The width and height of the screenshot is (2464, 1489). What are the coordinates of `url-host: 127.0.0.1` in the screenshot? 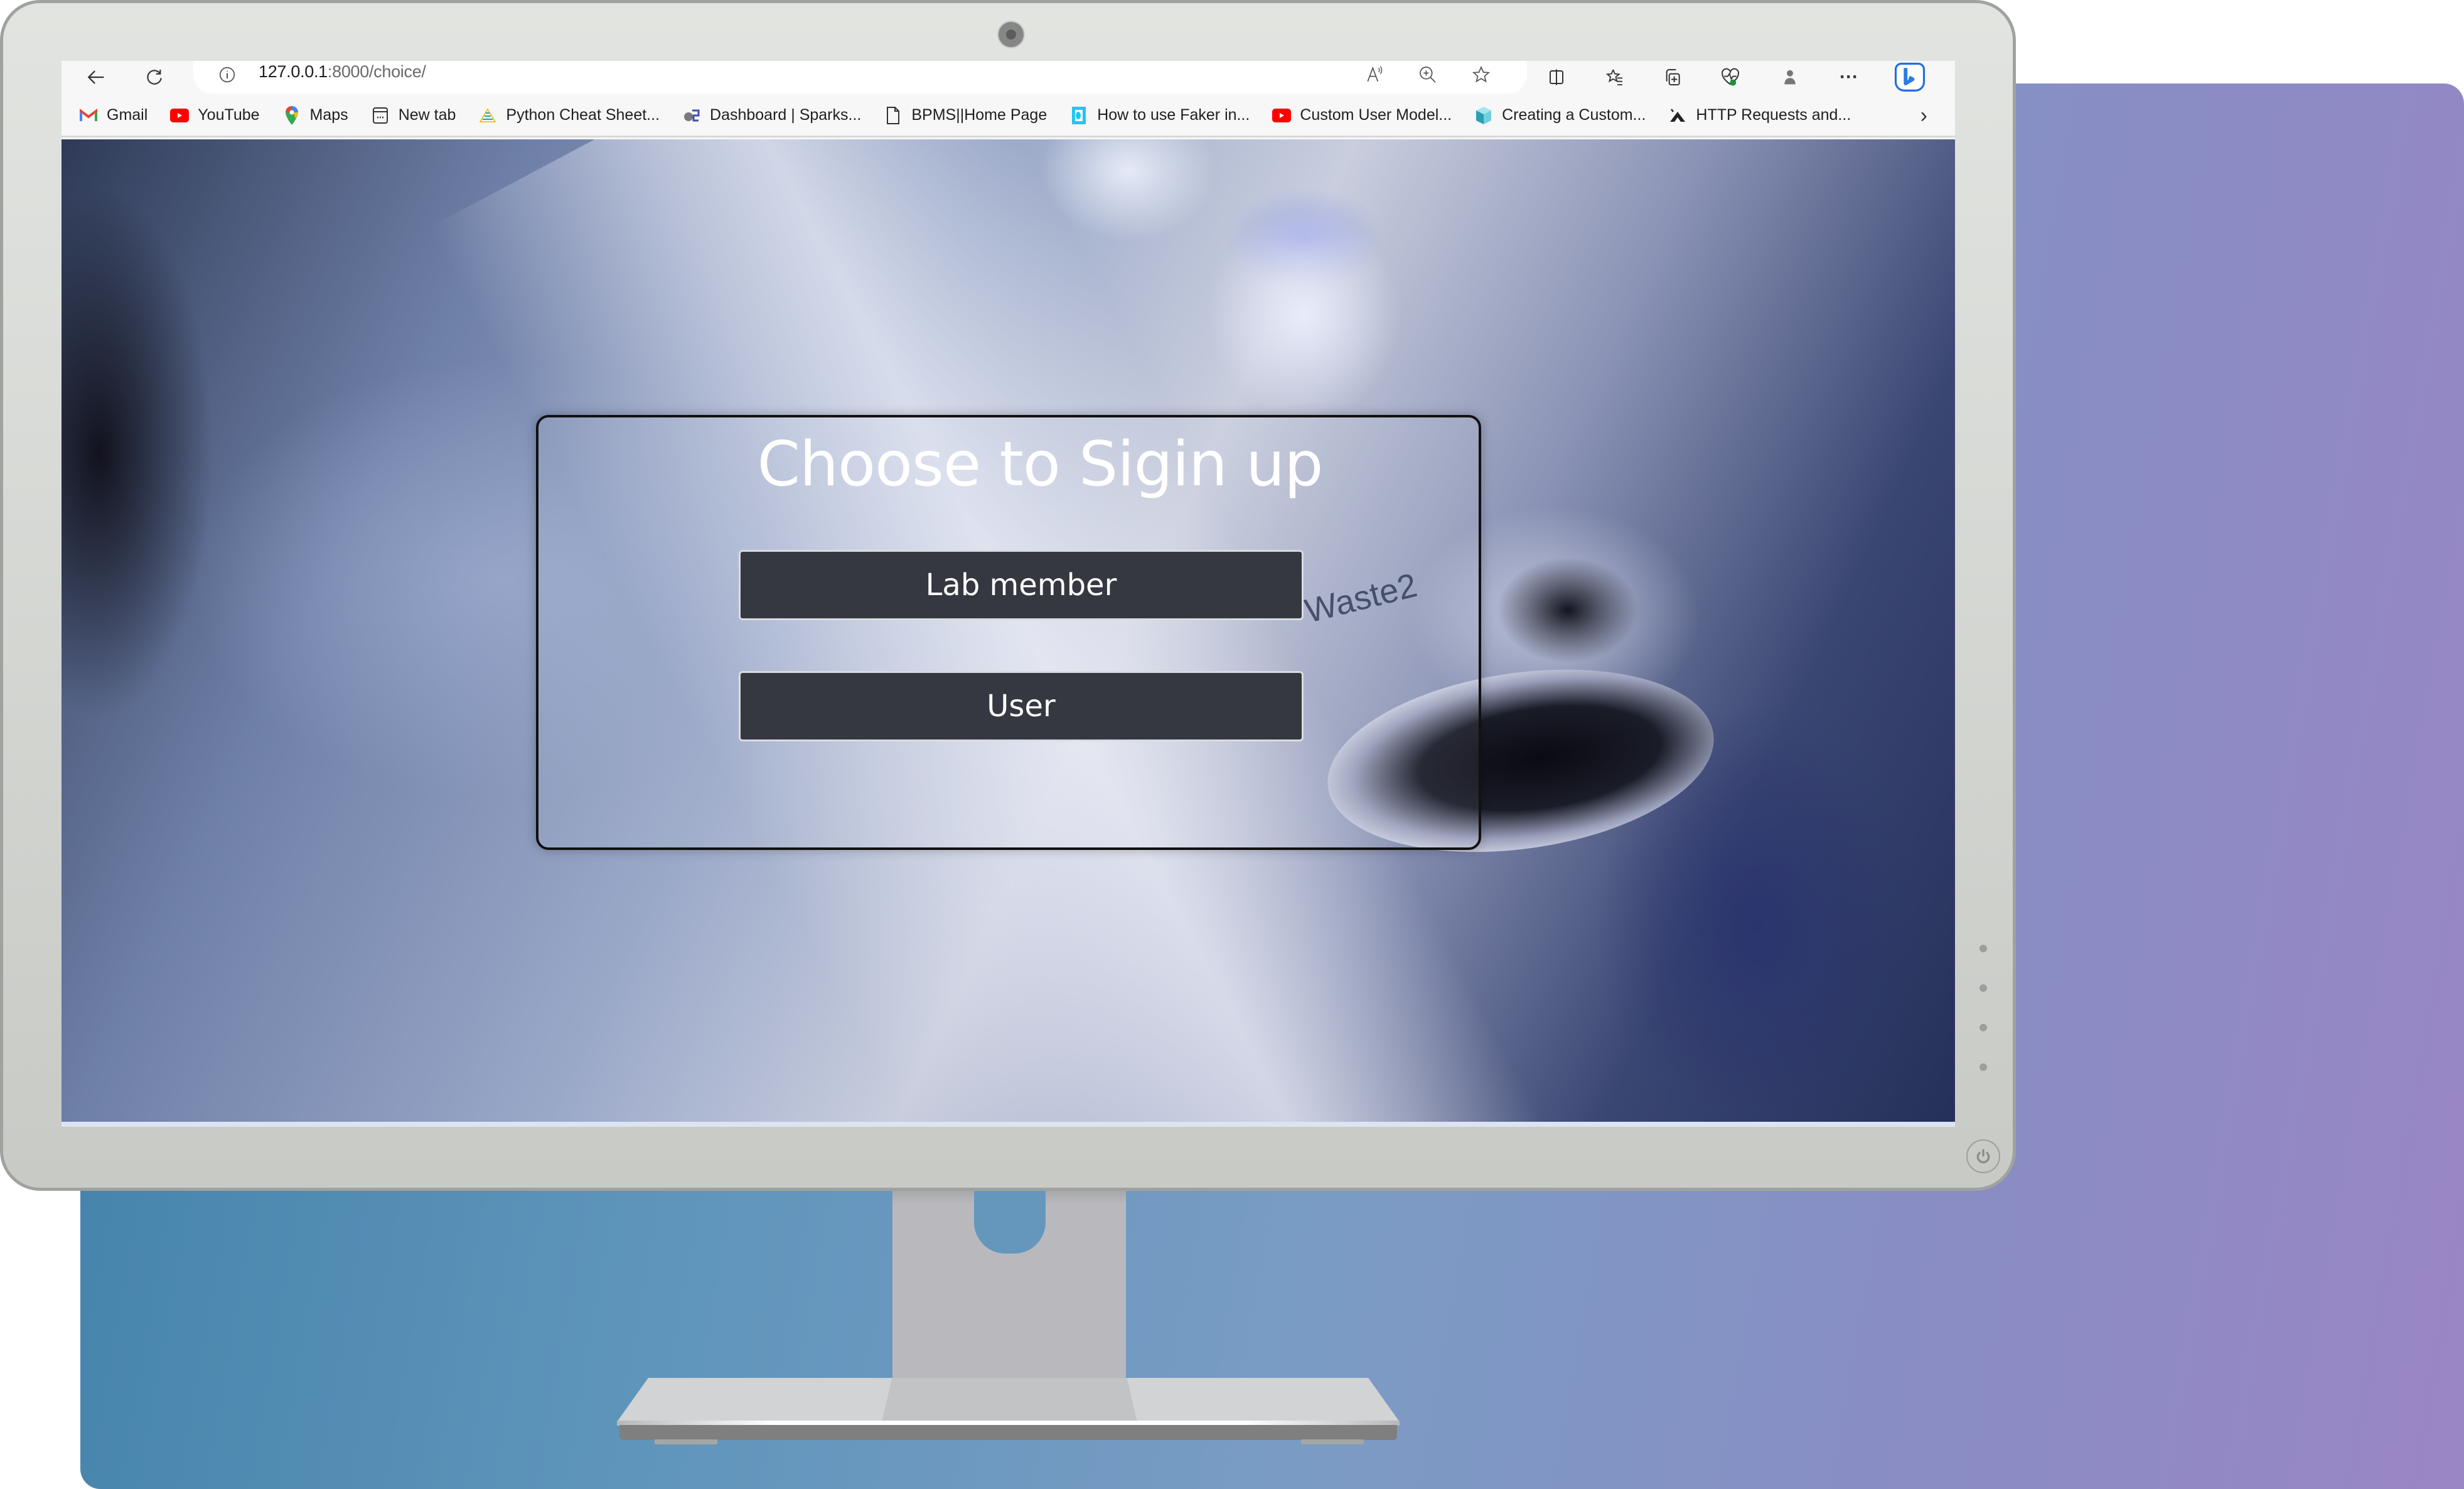 It's located at (293, 71).